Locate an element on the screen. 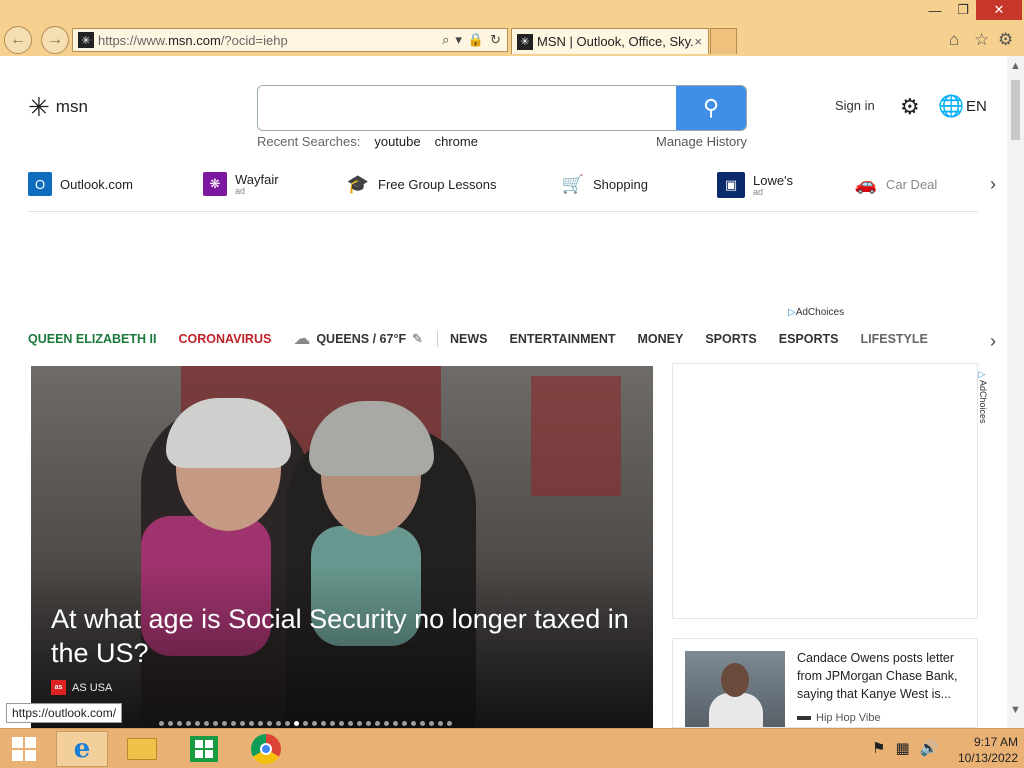 This screenshot has height=768, width=1024. start-button is located at coordinates (24, 749).